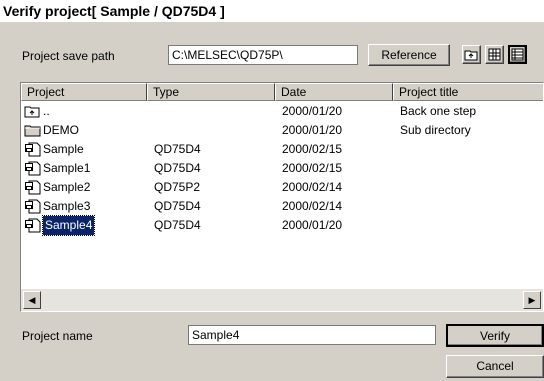 This screenshot has width=544, height=381. Describe the element at coordinates (495, 366) in the screenshot. I see `cancel-button: Cancel` at that location.